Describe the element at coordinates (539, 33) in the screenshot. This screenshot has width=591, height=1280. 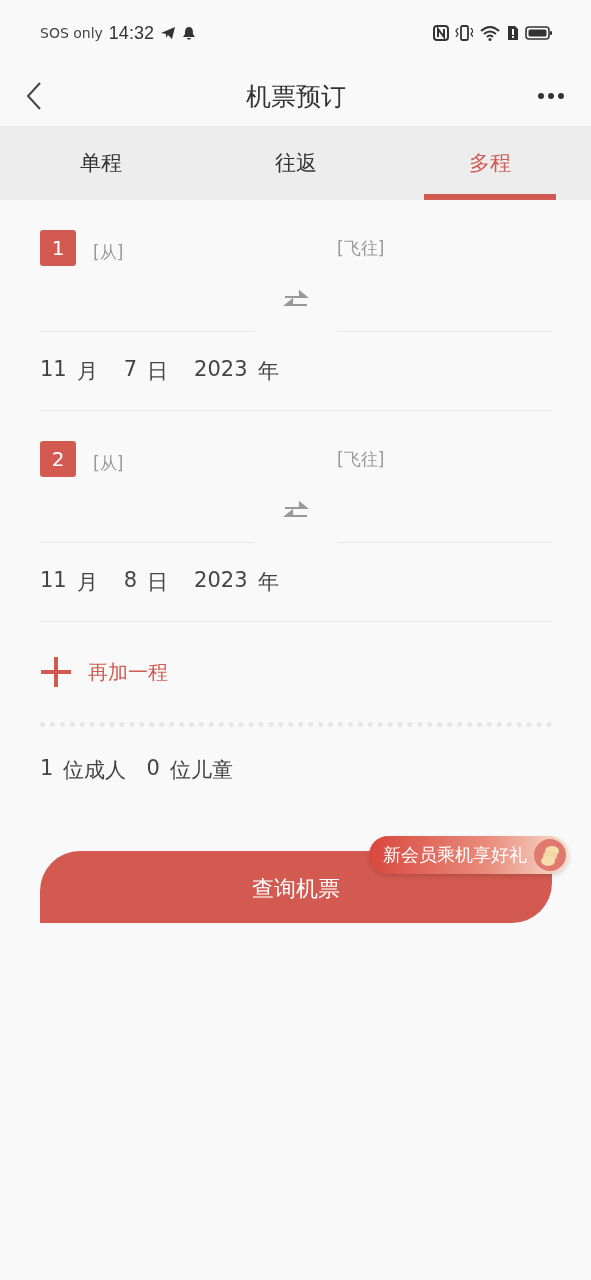
I see `battery-icon` at that location.